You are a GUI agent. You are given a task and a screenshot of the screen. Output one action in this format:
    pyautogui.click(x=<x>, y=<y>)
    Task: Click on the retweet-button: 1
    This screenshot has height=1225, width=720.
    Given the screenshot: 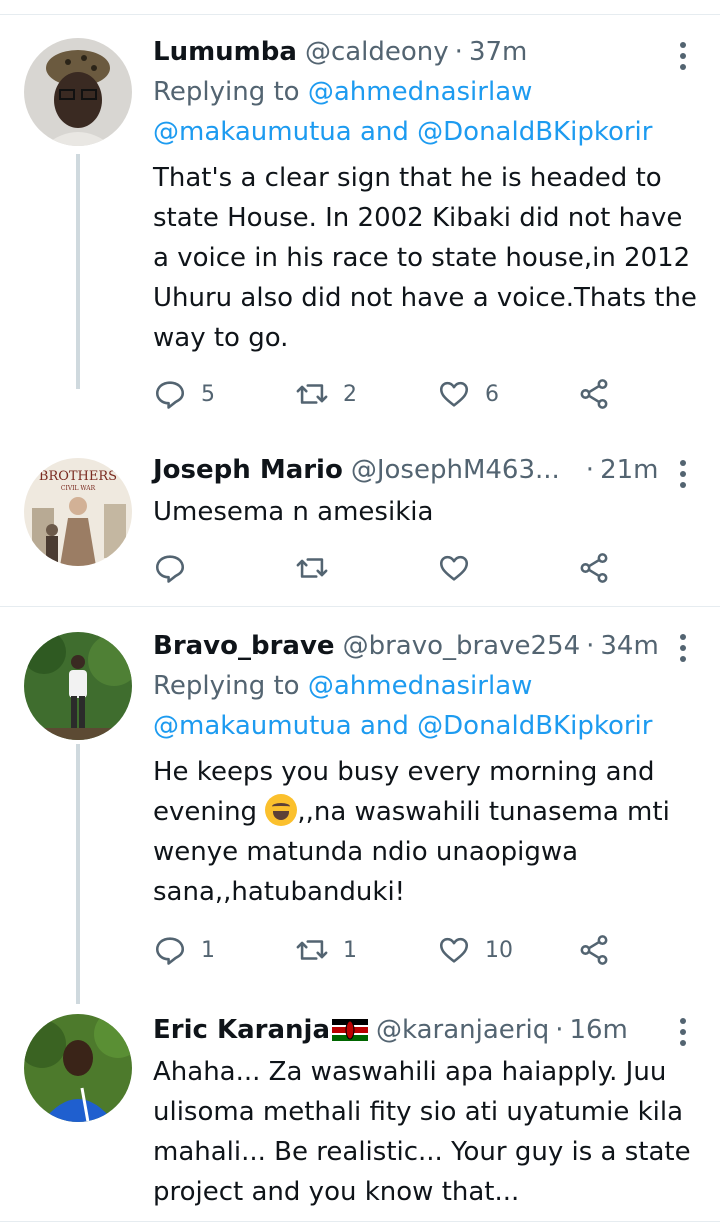 What is the action you would take?
    pyautogui.click(x=326, y=950)
    